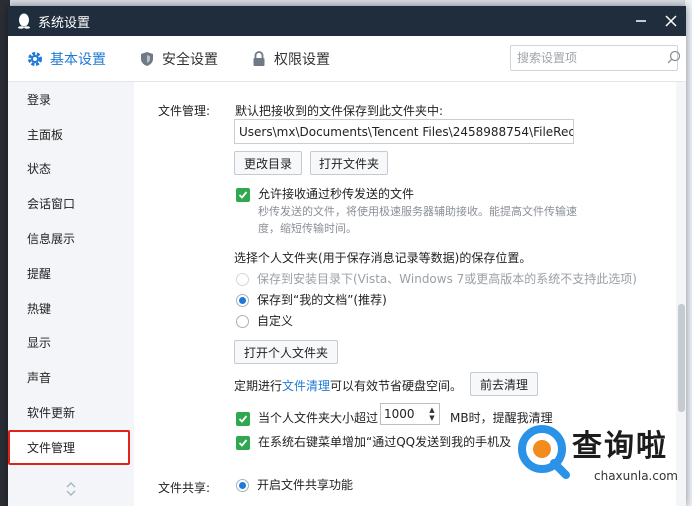 Image resolution: width=692 pixels, height=506 pixels. I want to click on size-reminder-option: 当个人文件夹大小超过, so click(307, 417).